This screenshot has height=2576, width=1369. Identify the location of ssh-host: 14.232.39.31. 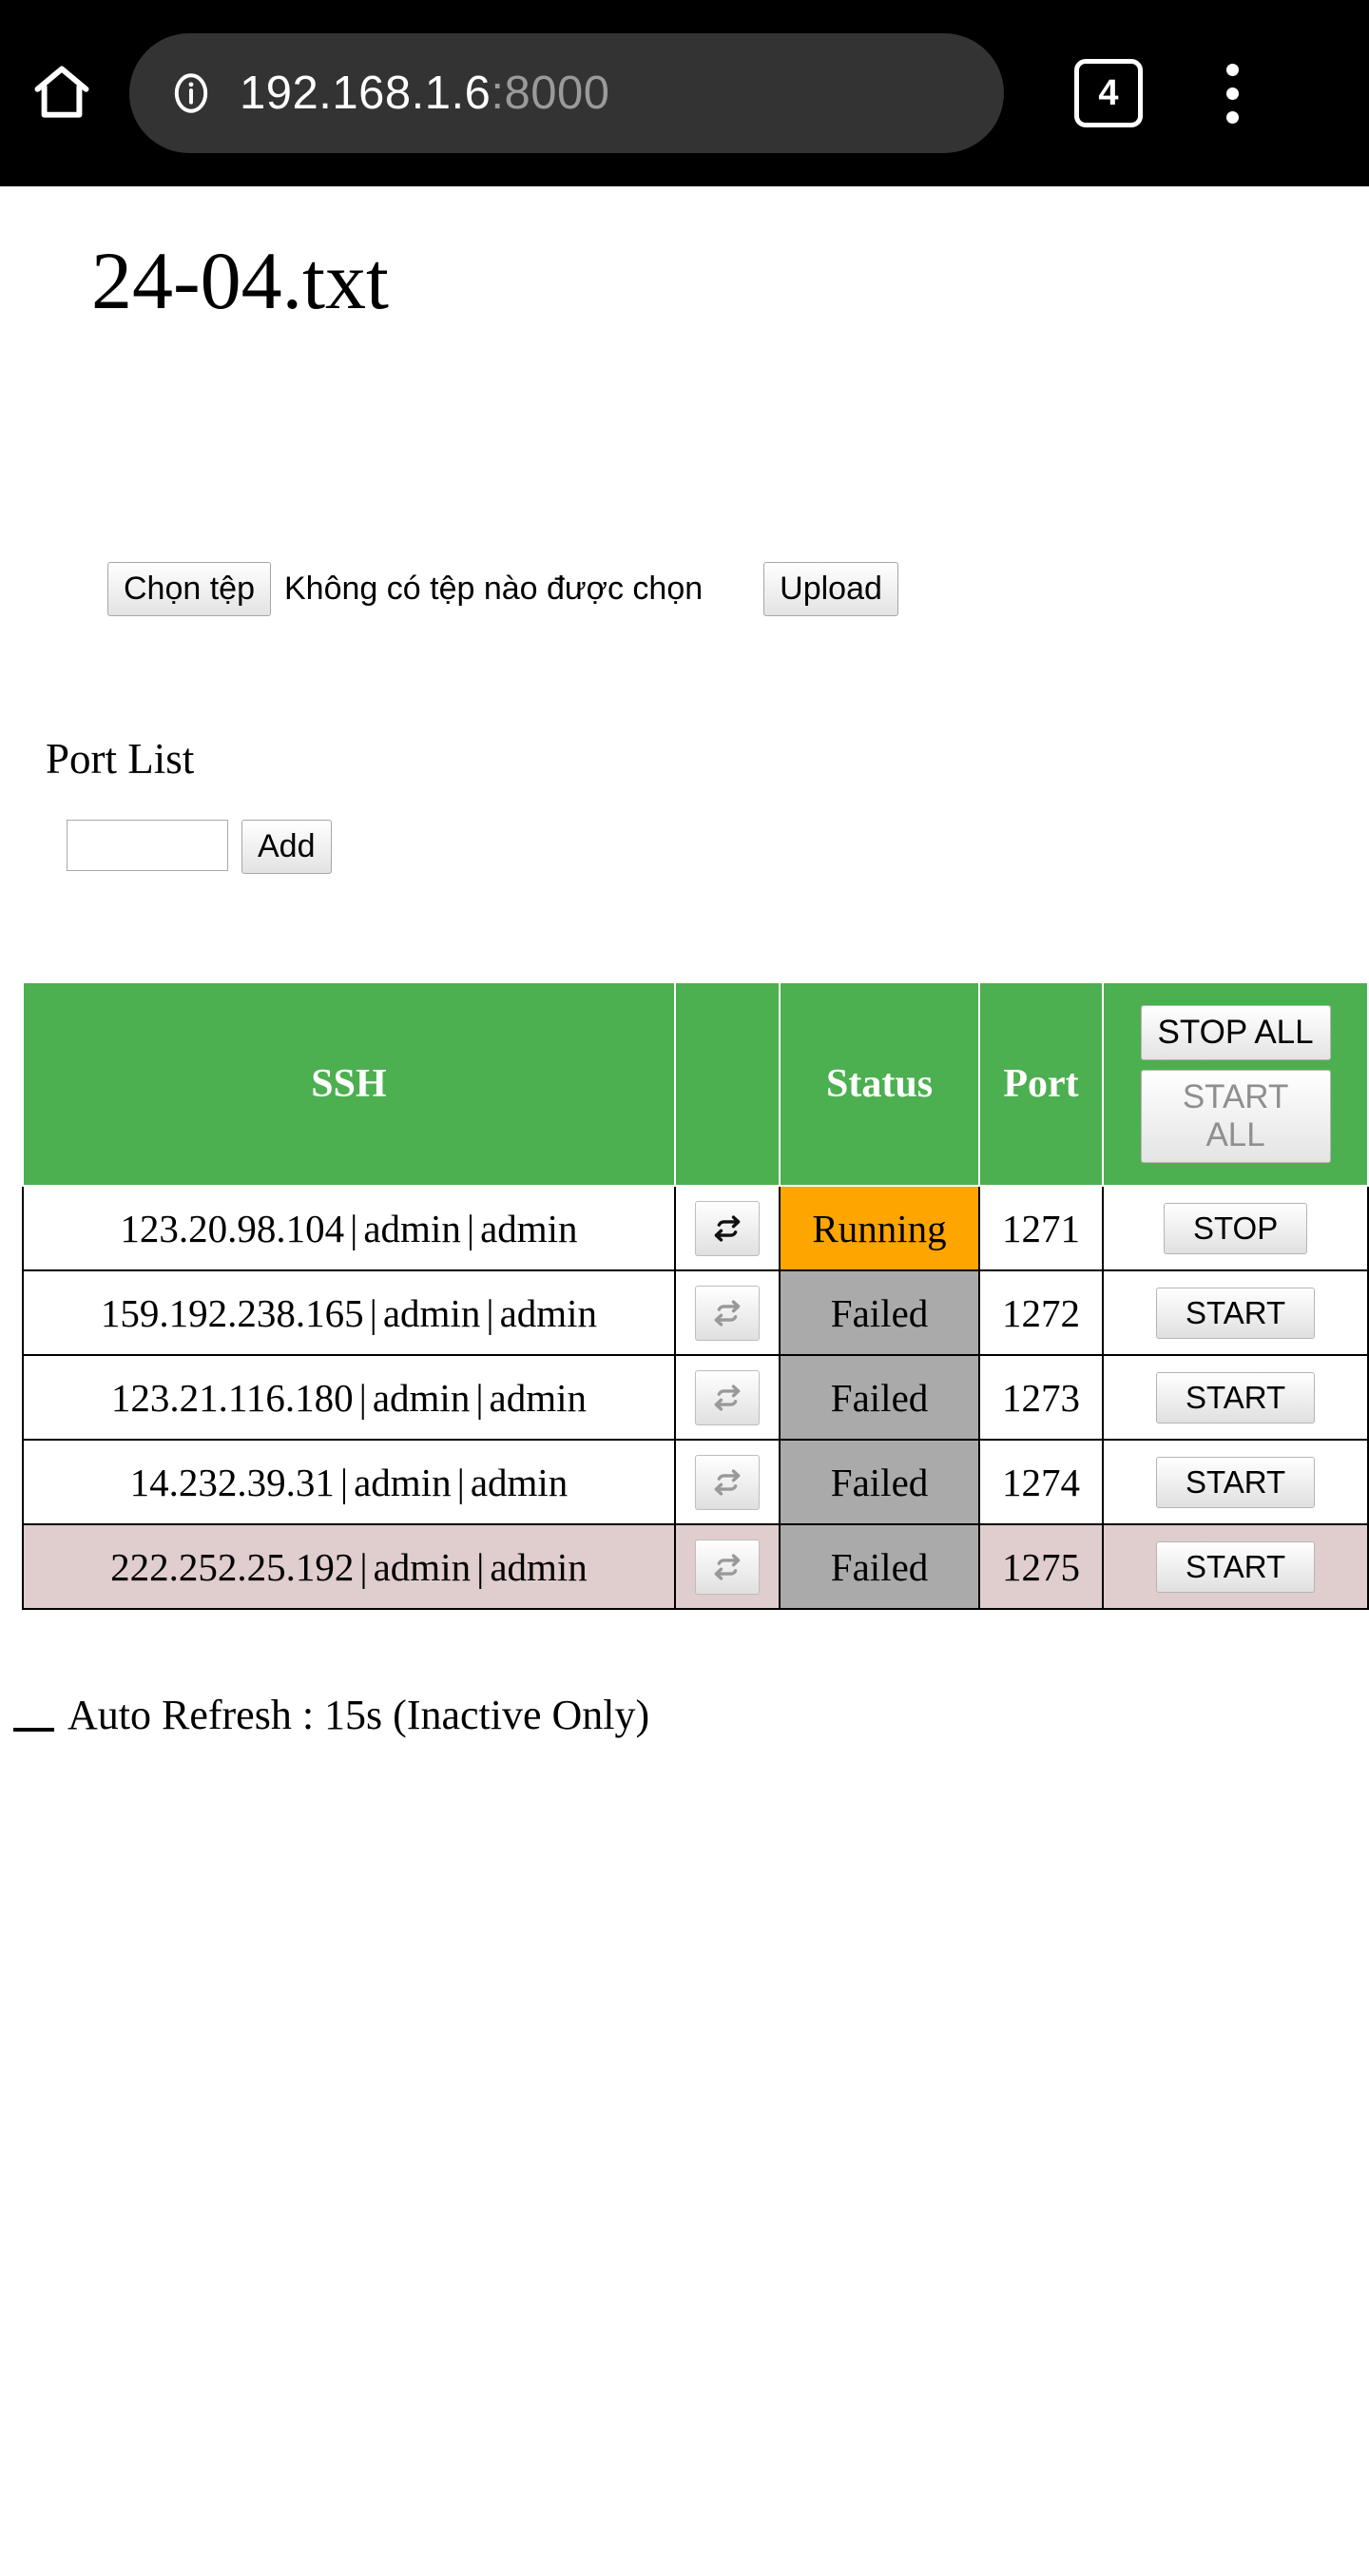
(232, 1482).